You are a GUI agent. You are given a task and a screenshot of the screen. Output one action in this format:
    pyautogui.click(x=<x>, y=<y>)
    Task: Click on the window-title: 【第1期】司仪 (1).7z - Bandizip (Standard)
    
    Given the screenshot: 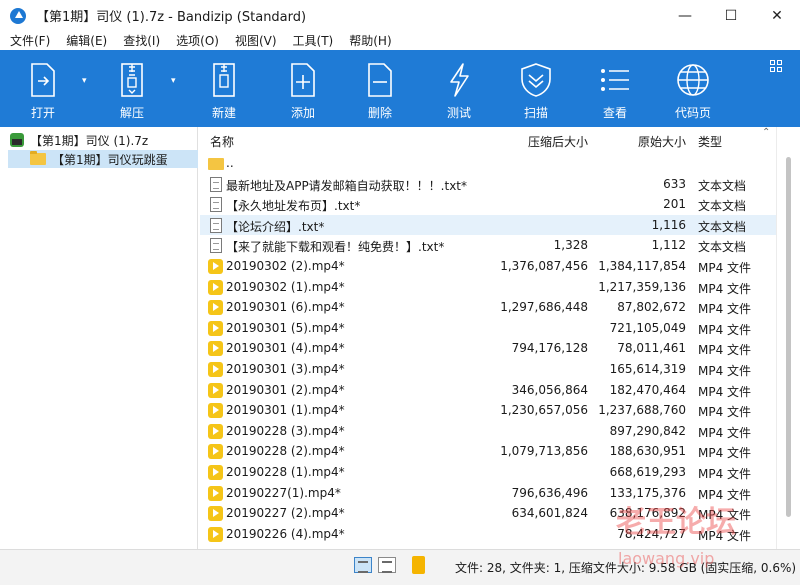 What is the action you would take?
    pyautogui.click(x=171, y=17)
    